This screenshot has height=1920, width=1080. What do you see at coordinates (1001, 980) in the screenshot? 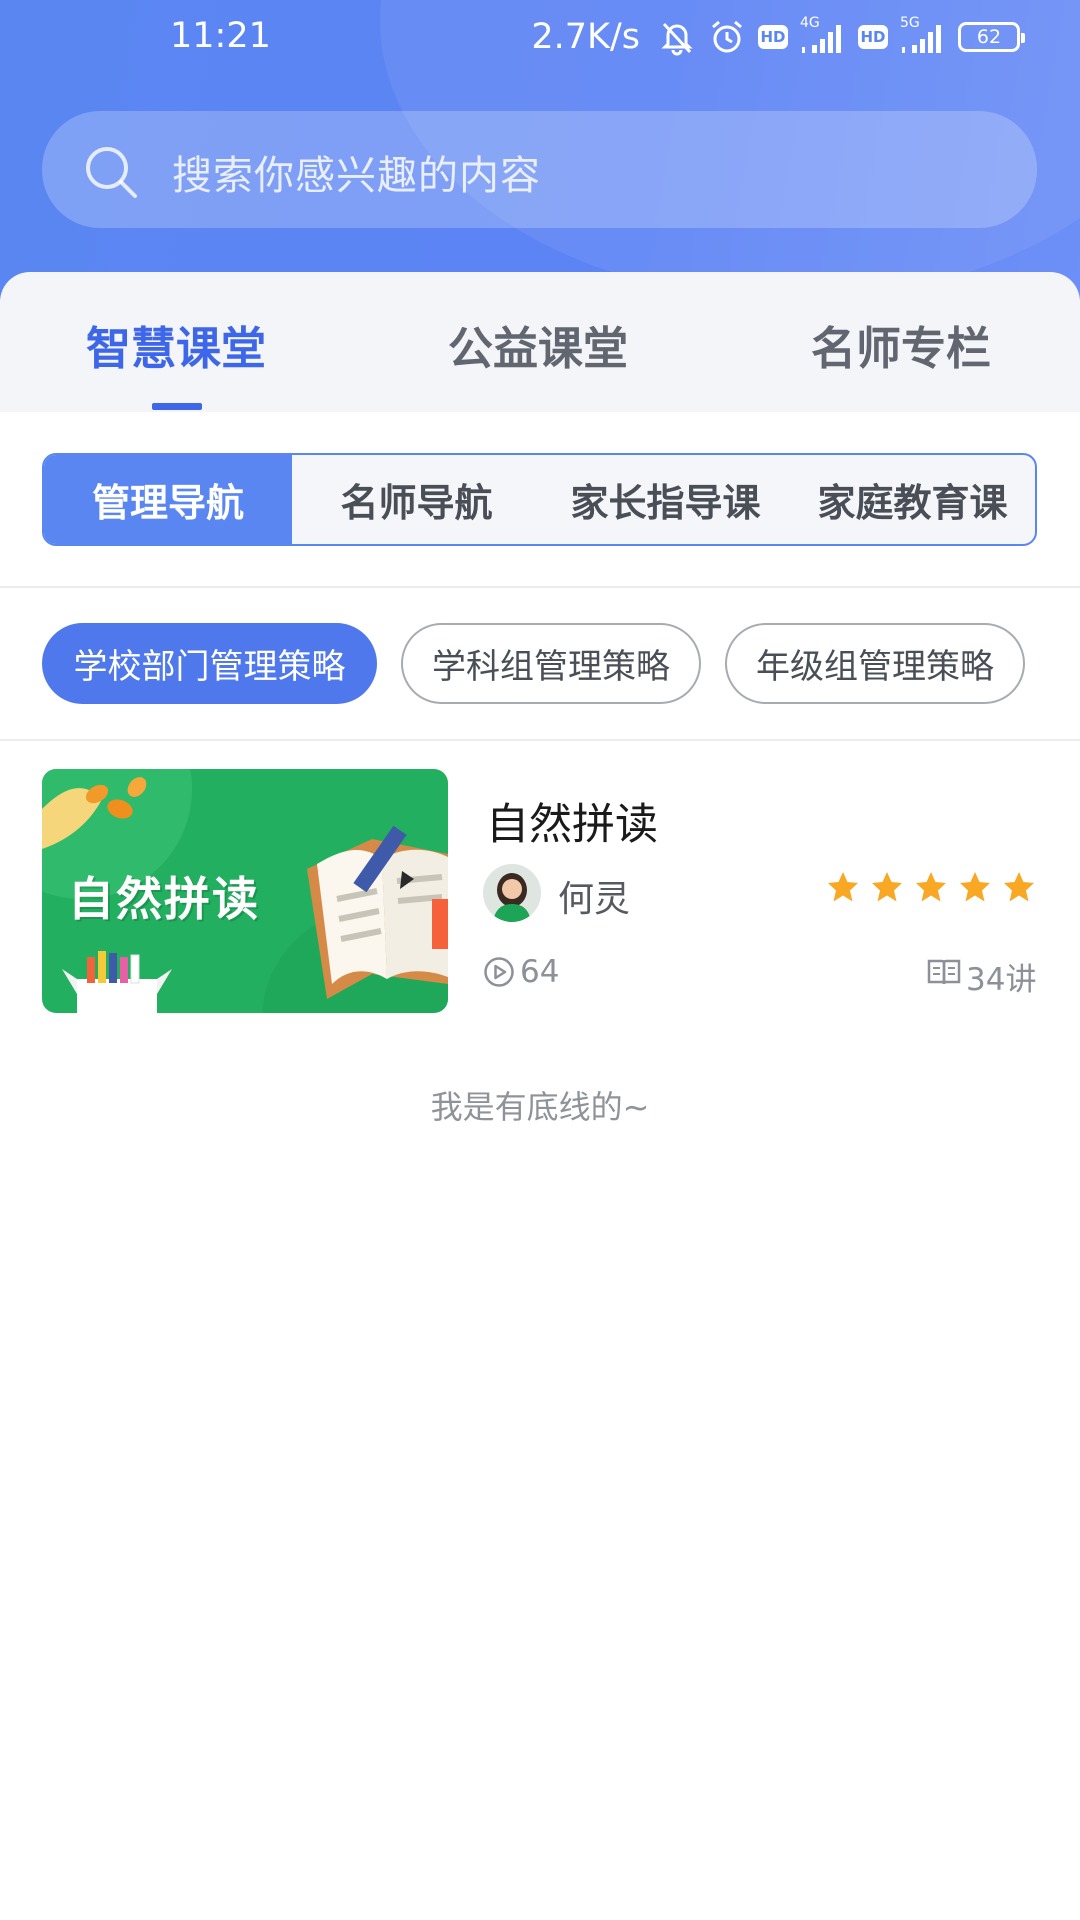
I see `lesson-count: 34讲` at bounding box center [1001, 980].